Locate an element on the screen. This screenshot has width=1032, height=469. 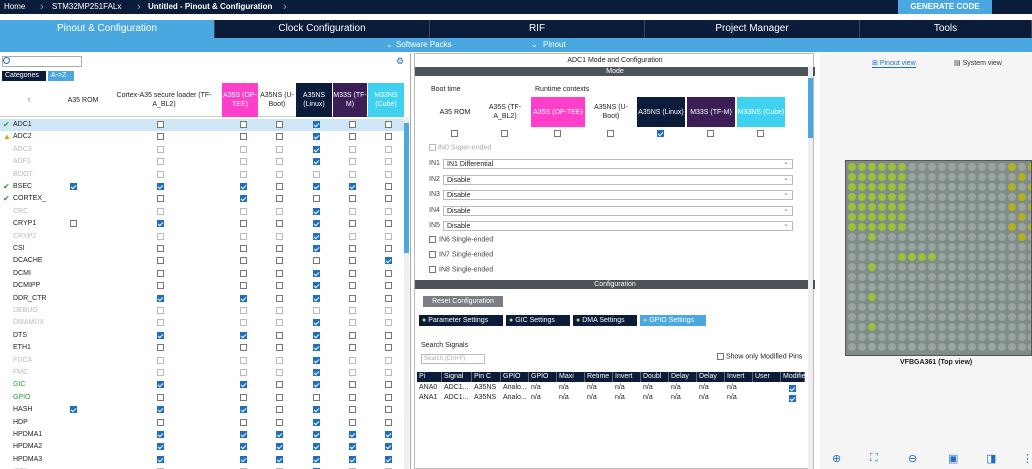
zoom-out-icon: ⊖ is located at coordinates (912, 458).